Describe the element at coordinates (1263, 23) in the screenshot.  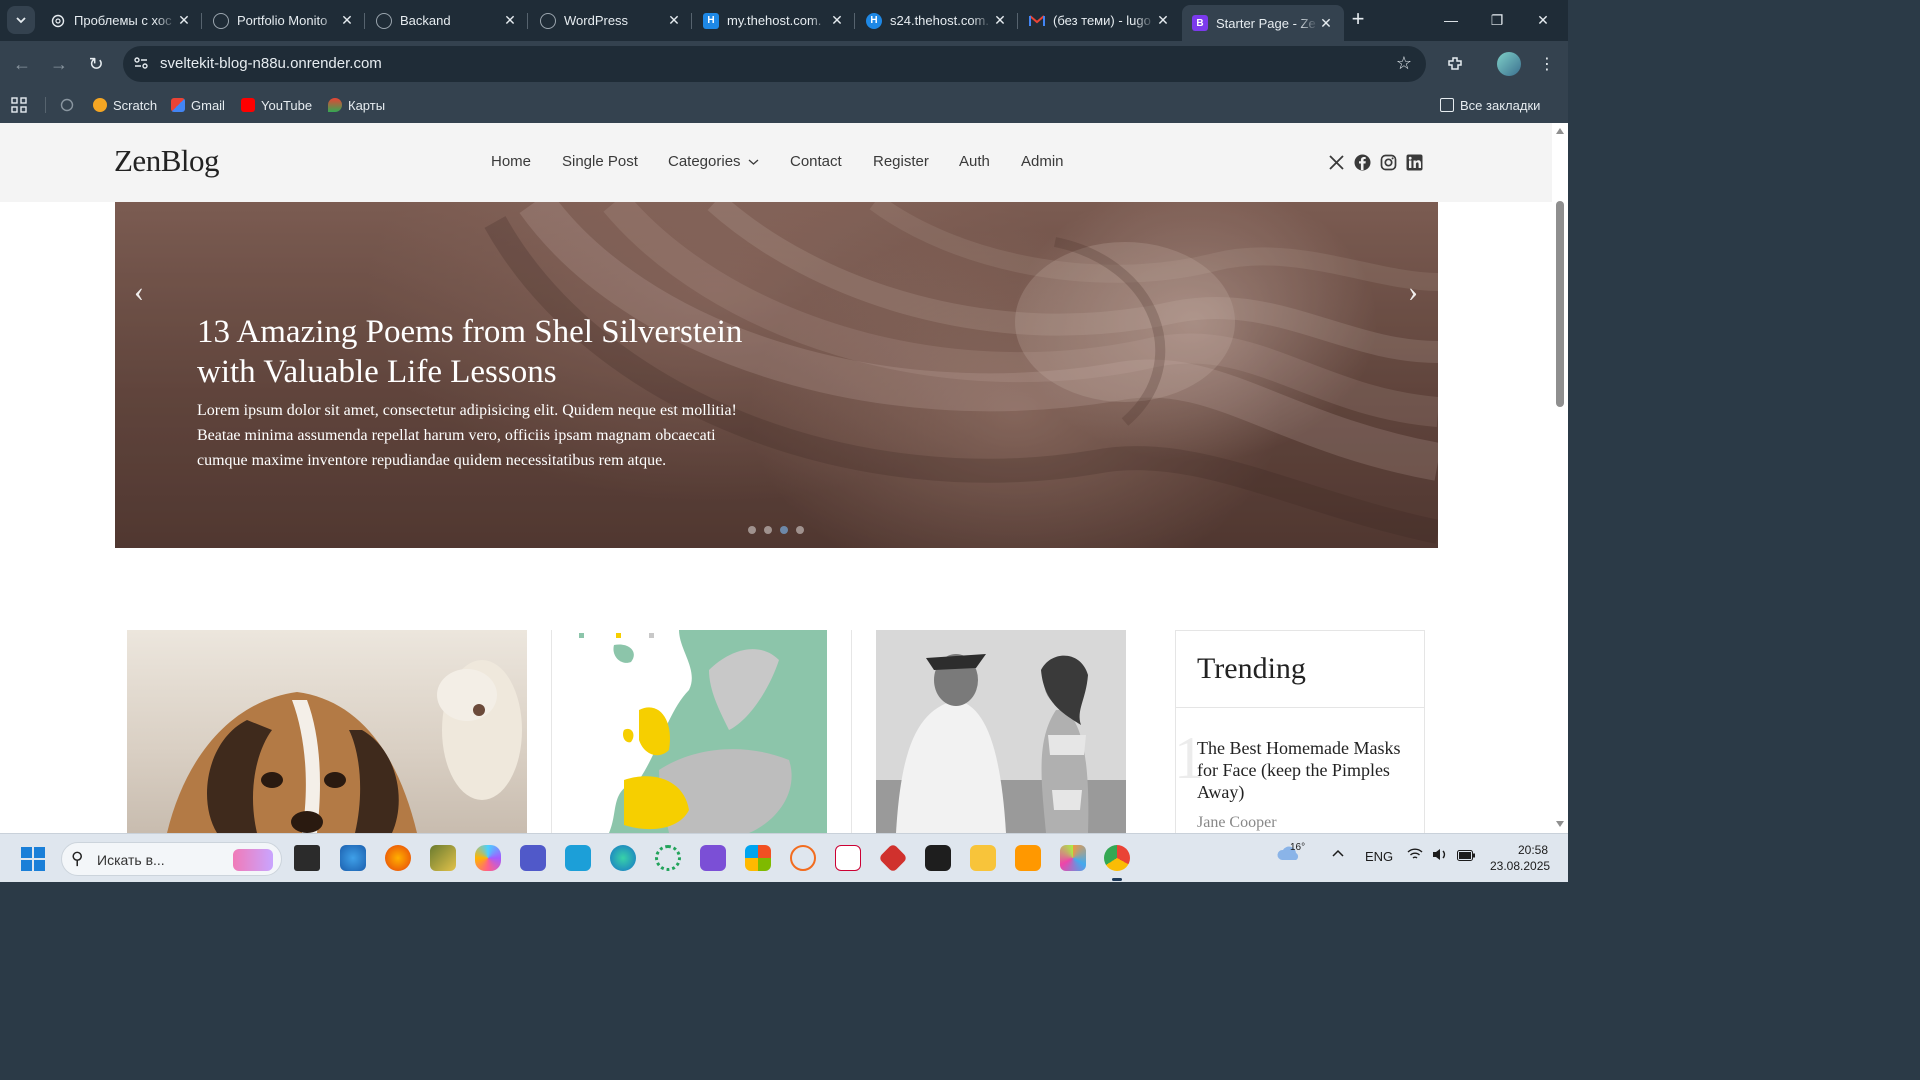
I see `tab-7-active: B Starter Page - Ze ✕` at that location.